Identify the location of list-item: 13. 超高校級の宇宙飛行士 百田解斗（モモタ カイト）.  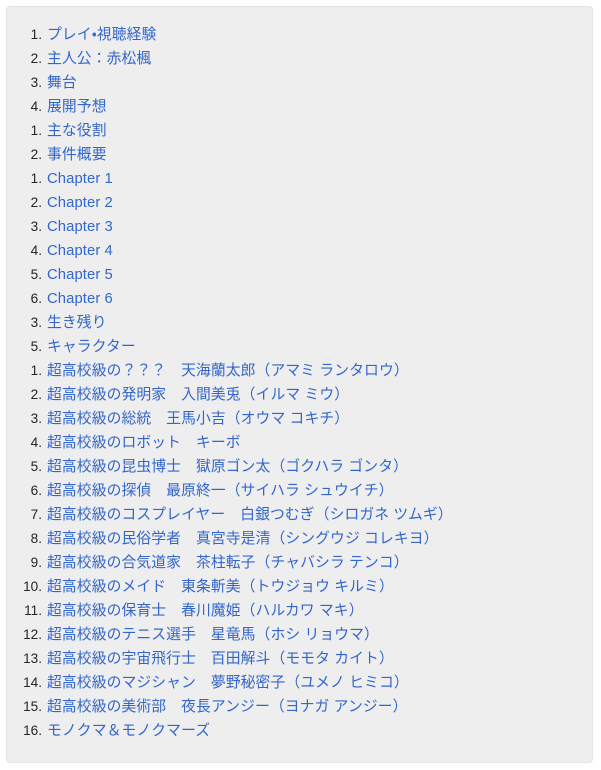
(299, 659).